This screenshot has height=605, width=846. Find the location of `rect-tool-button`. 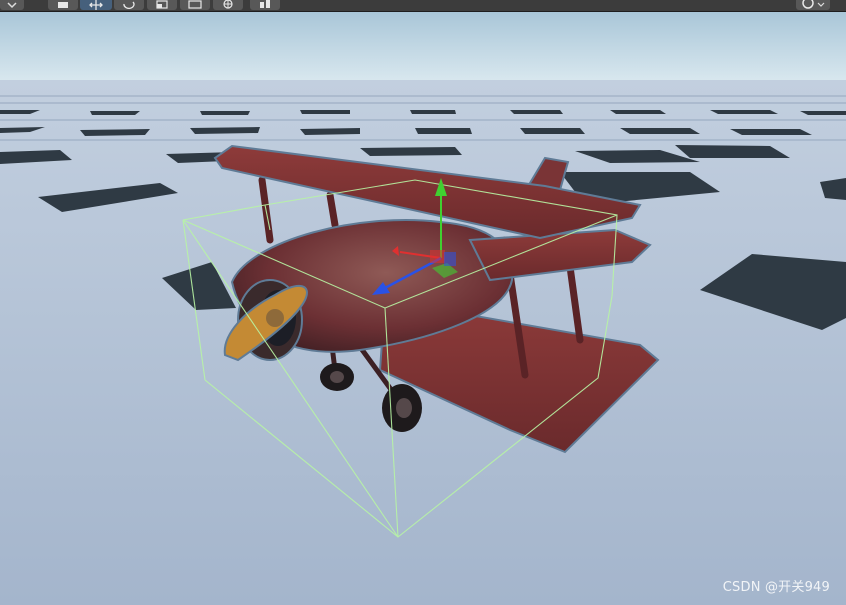

rect-tool-button is located at coordinates (195, 5).